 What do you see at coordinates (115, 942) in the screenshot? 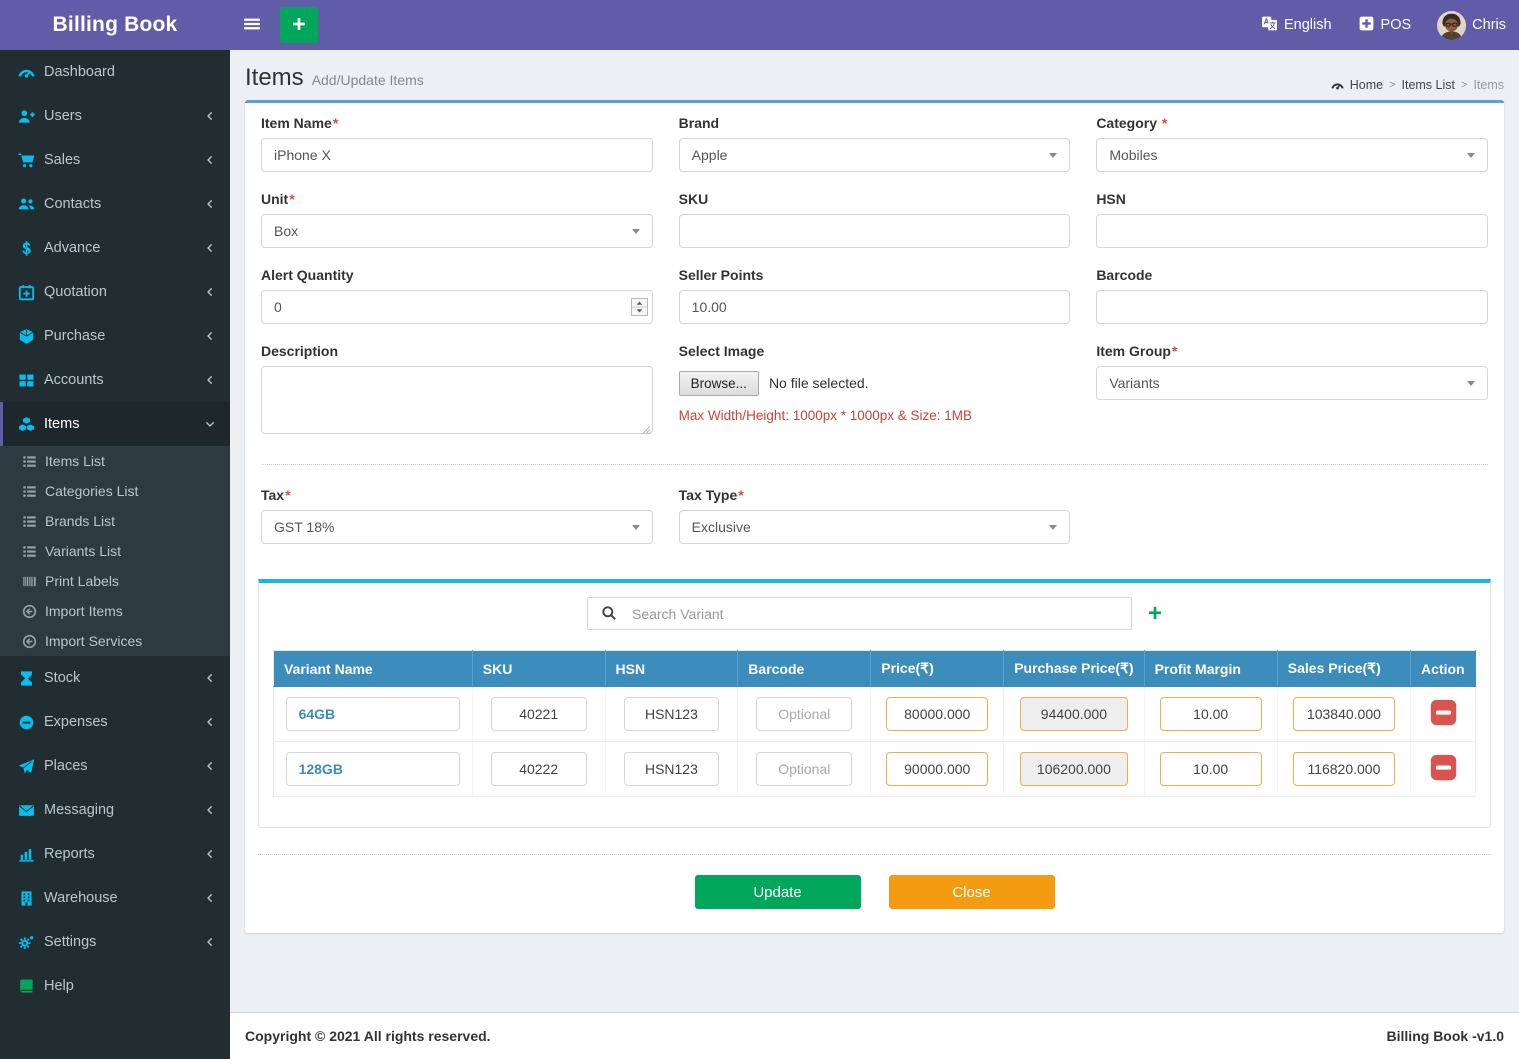
I see `sidebar-item-settings: Settings` at bounding box center [115, 942].